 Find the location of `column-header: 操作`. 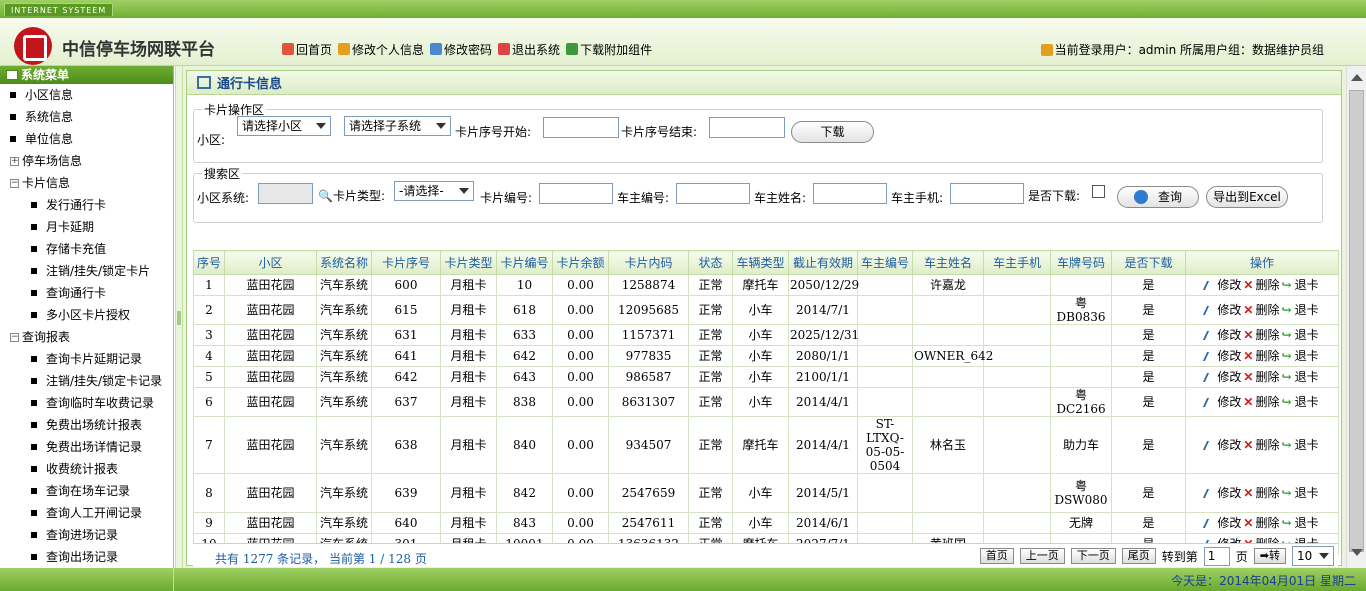

column-header: 操作 is located at coordinates (1262, 262).